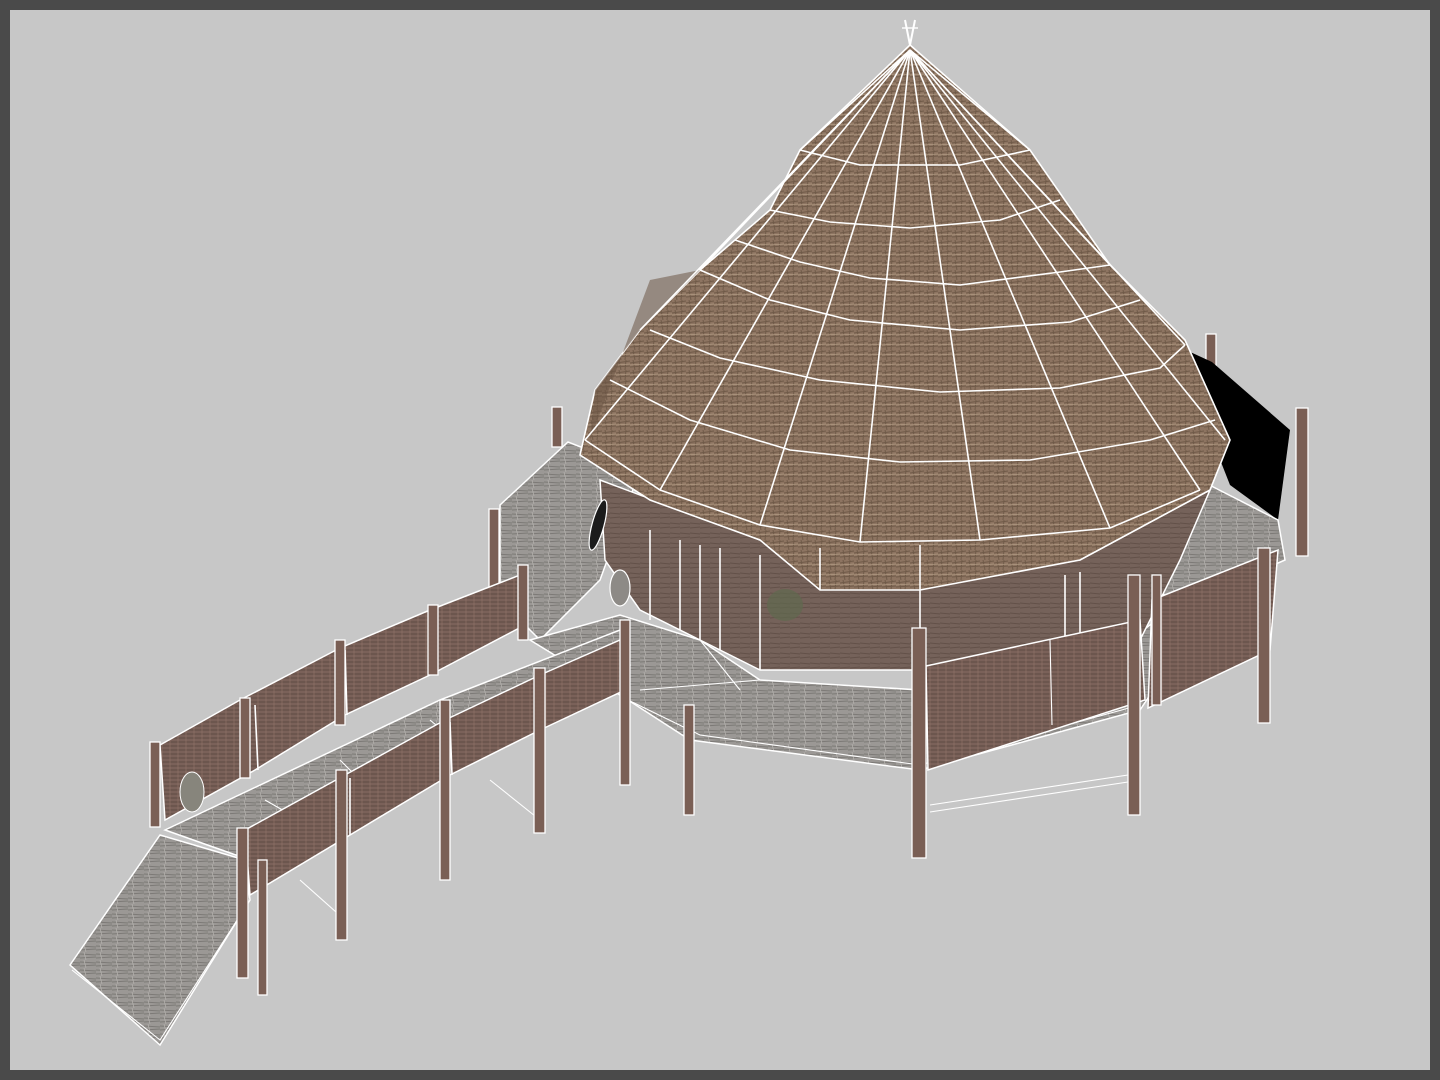 This screenshot has width=1440, height=1080. I want to click on ramp, so click(160, 940).